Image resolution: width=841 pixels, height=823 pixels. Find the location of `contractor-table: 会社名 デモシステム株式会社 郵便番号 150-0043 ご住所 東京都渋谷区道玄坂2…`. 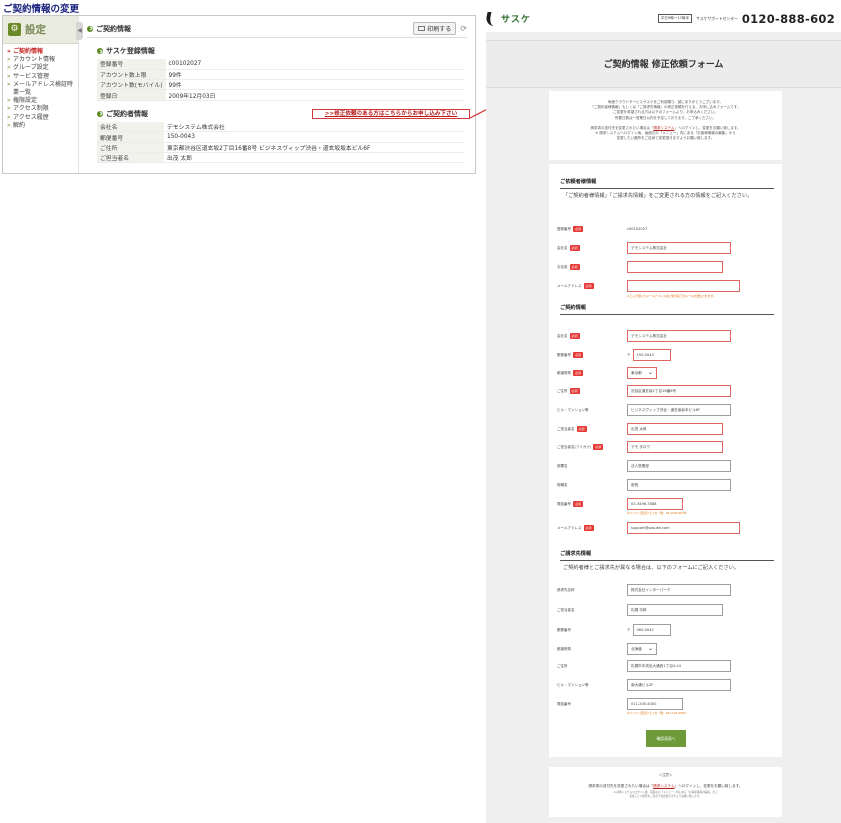

contractor-table: 会社名 デモシステム株式会社 郵便番号 150-0043 ご住所 東京都渋谷区道玄坂2… is located at coordinates (281, 142).